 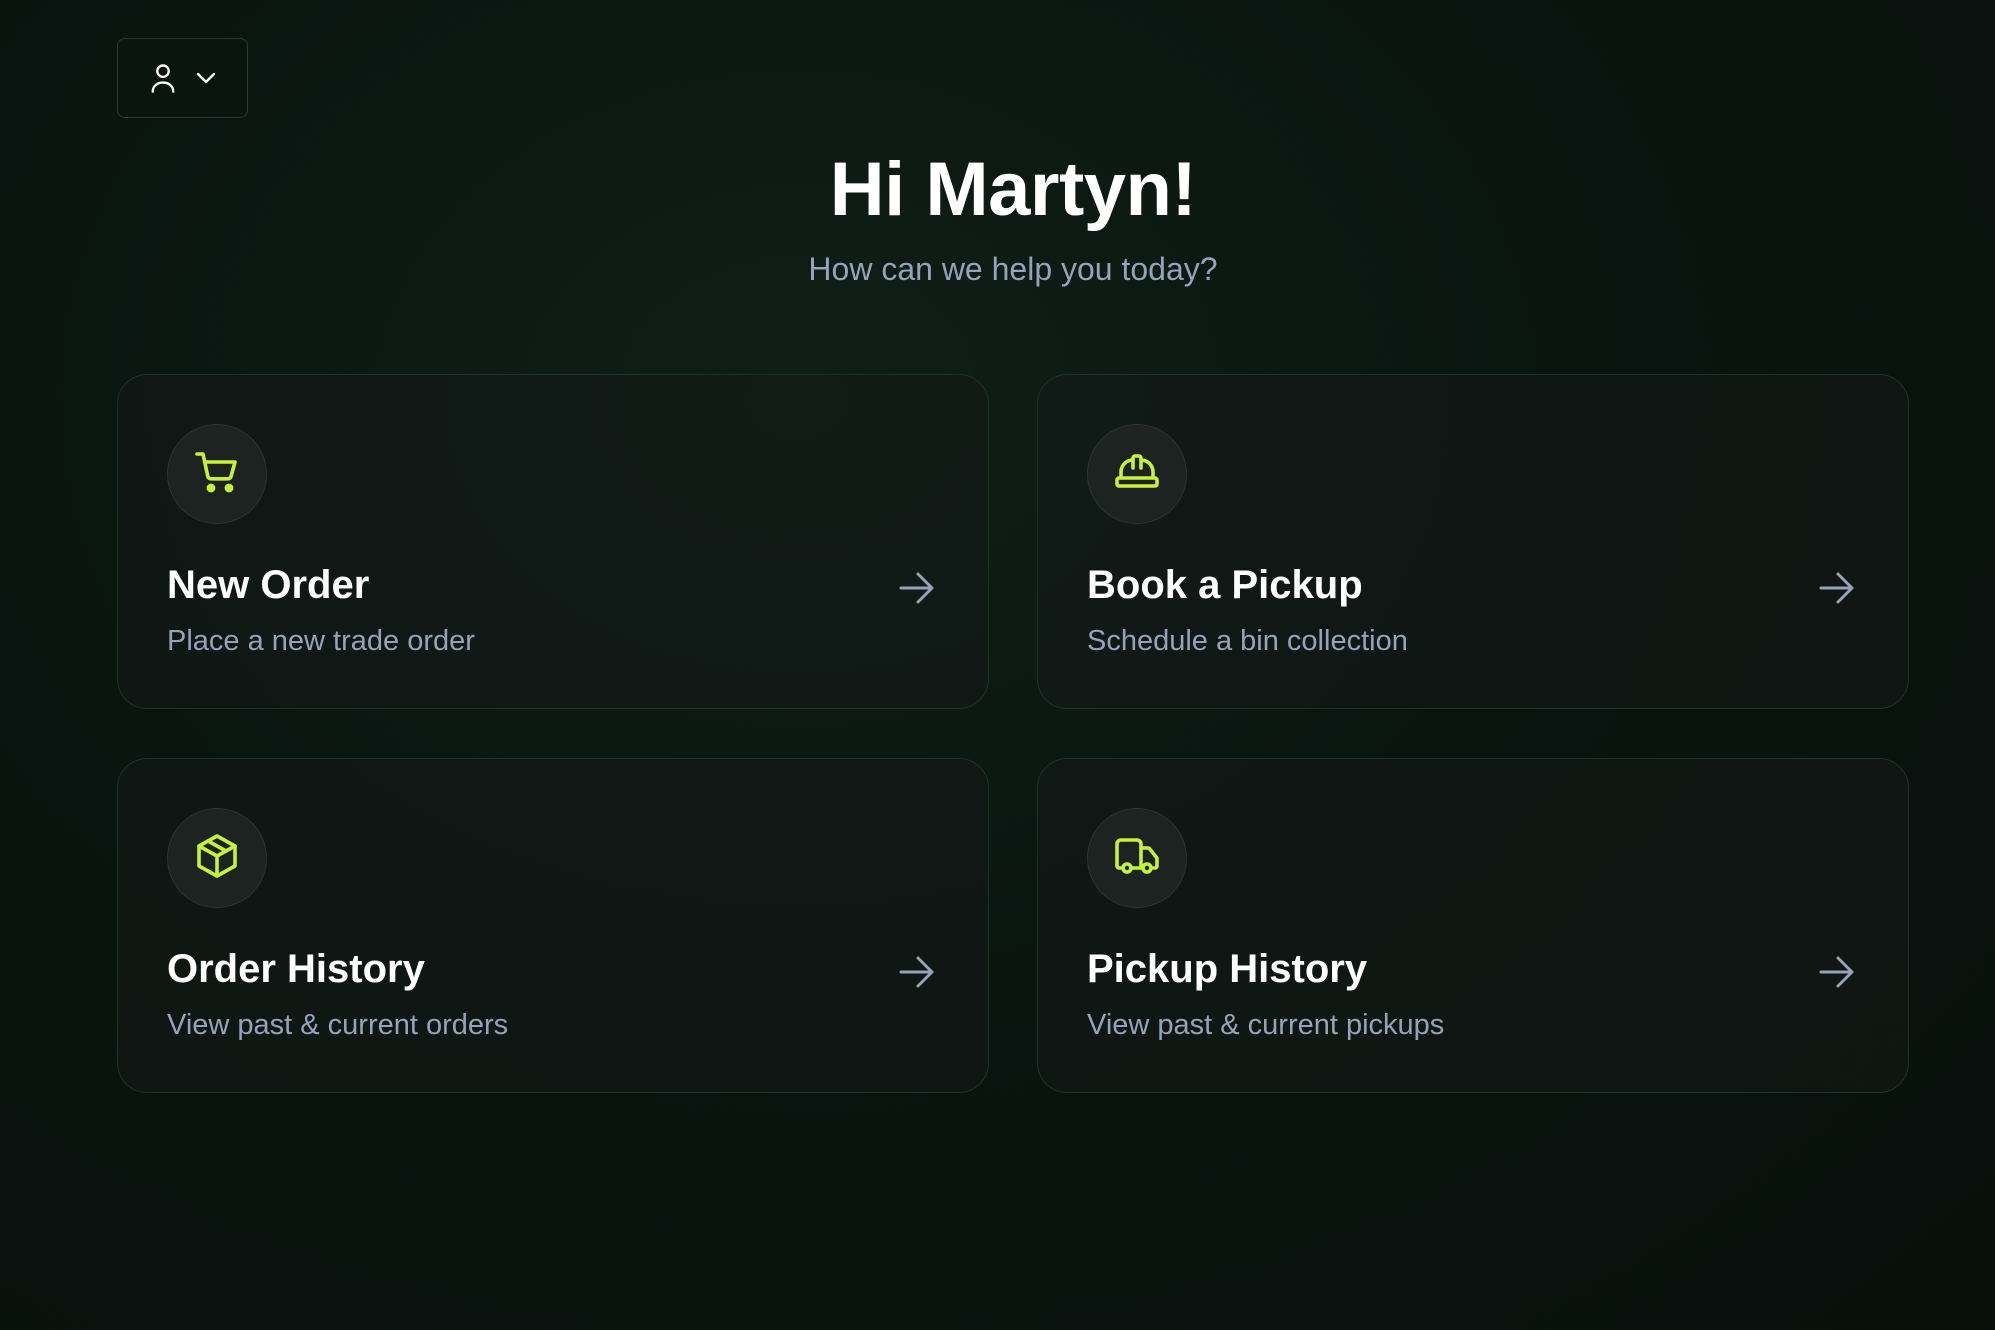 I want to click on hard-hat-icon, so click(x=1137, y=474).